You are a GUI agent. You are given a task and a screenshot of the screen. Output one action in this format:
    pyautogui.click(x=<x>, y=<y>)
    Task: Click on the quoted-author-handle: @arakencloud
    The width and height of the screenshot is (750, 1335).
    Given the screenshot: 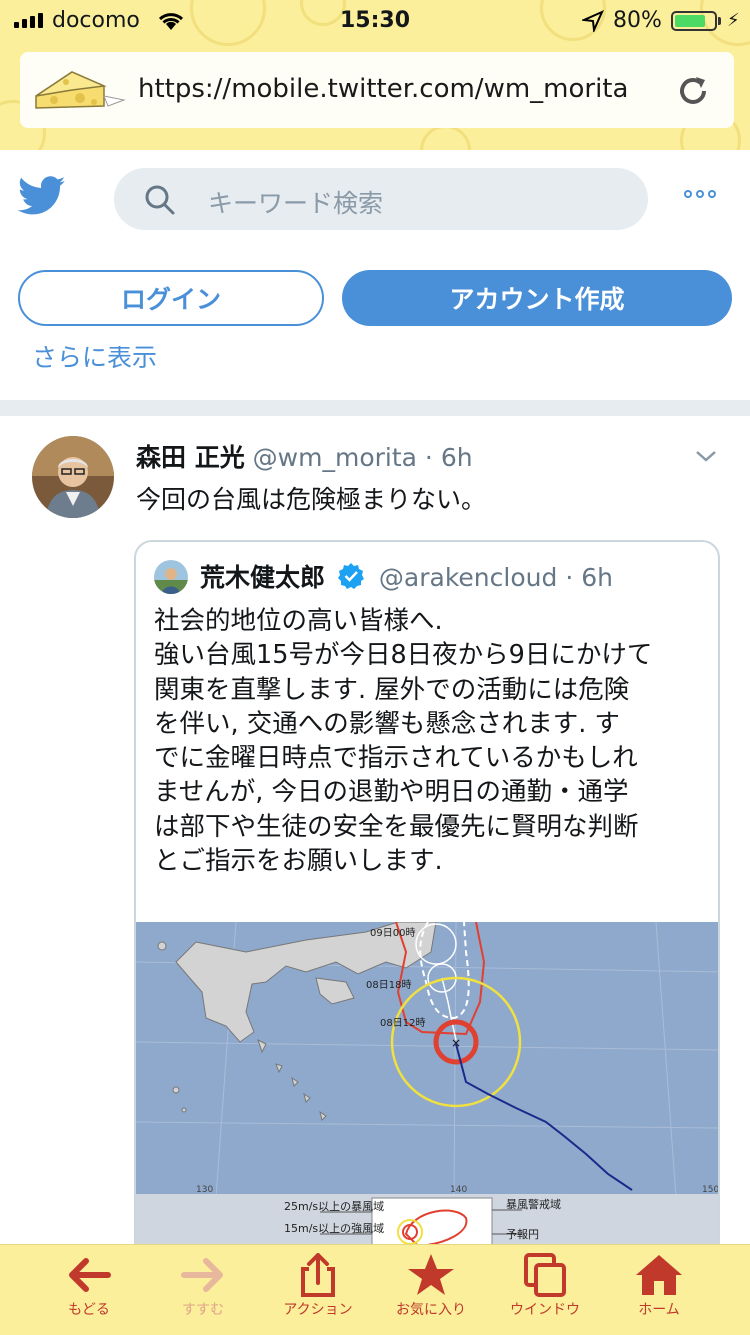 What is the action you would take?
    pyautogui.click(x=468, y=577)
    